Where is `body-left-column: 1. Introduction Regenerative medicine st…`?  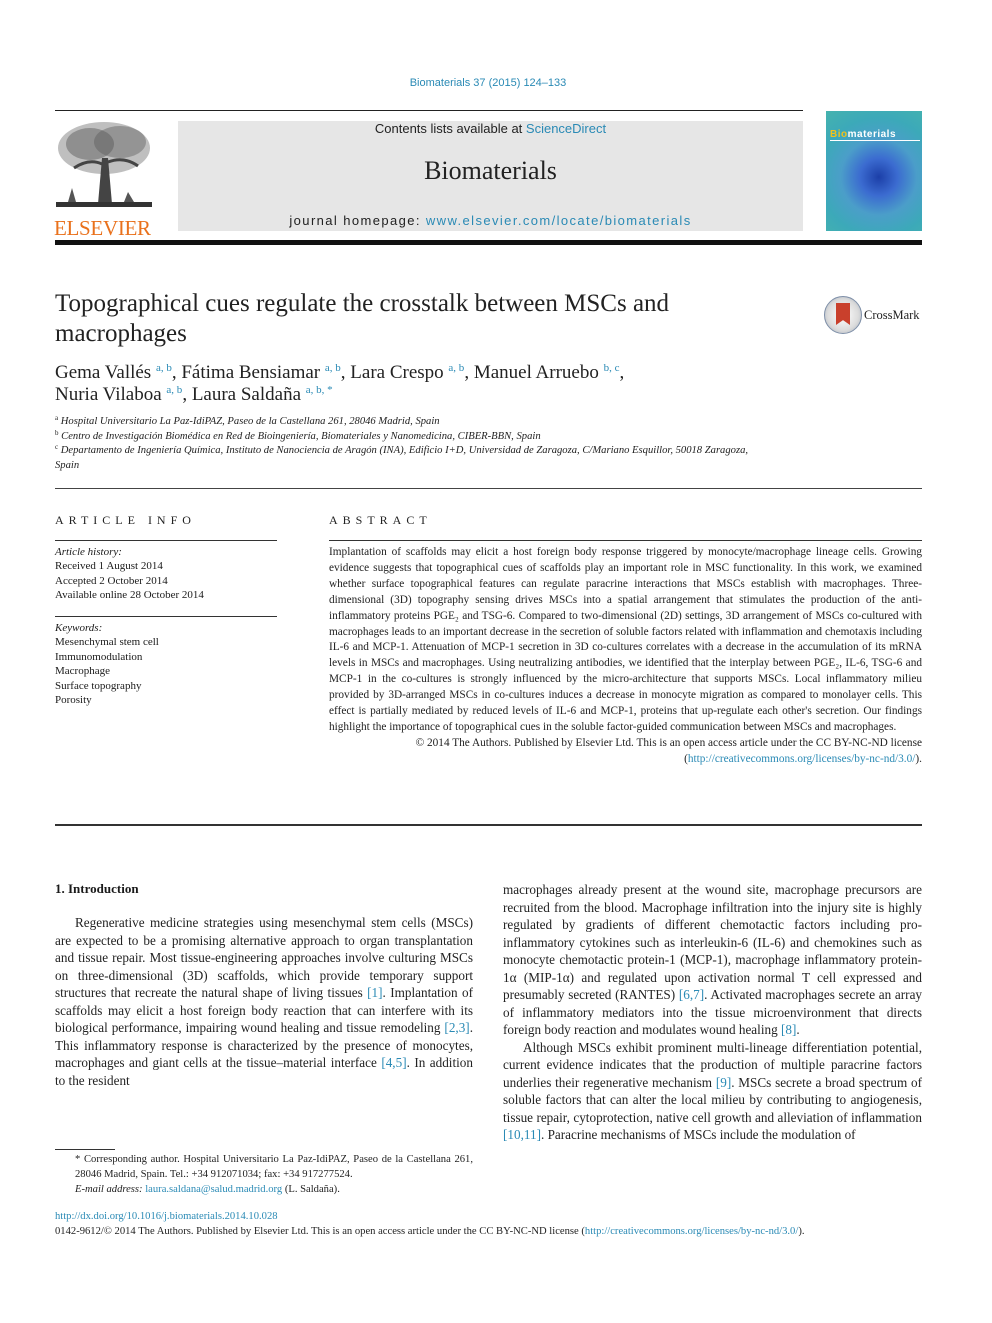 body-left-column: 1. Introduction Regenerative medicine st… is located at coordinates (264, 985).